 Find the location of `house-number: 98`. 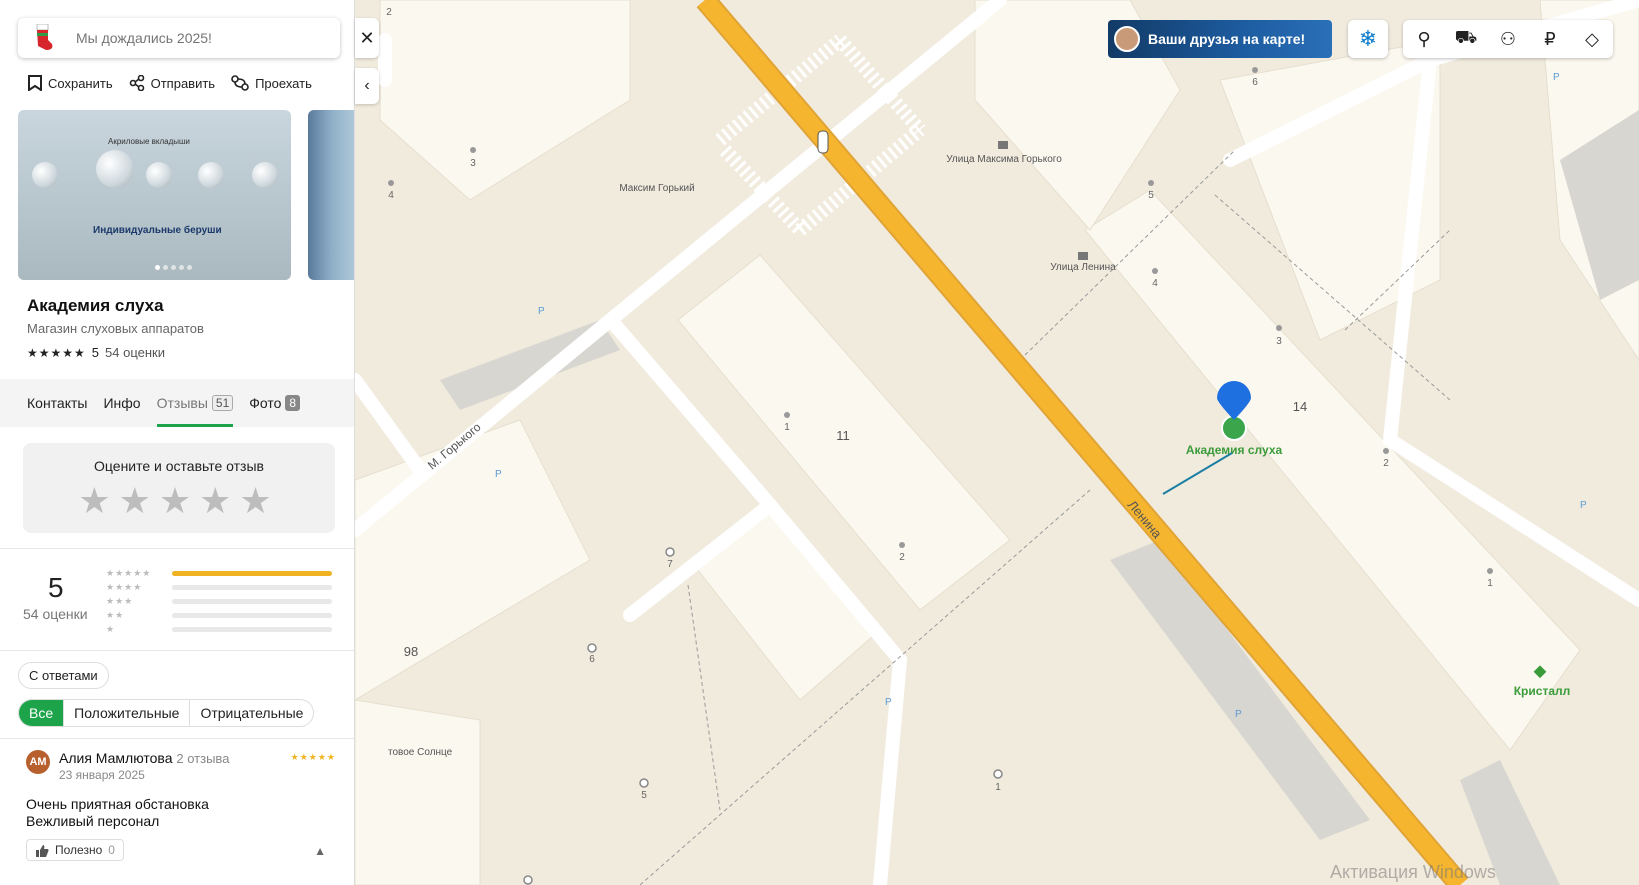

house-number: 98 is located at coordinates (411, 651).